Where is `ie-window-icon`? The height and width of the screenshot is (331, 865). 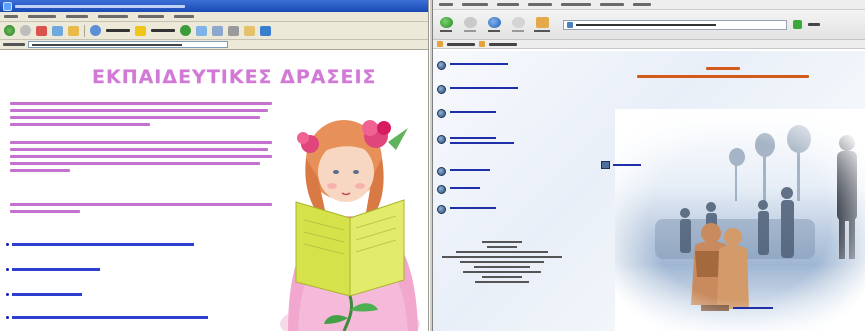
ie-window-icon is located at coordinates (7, 6).